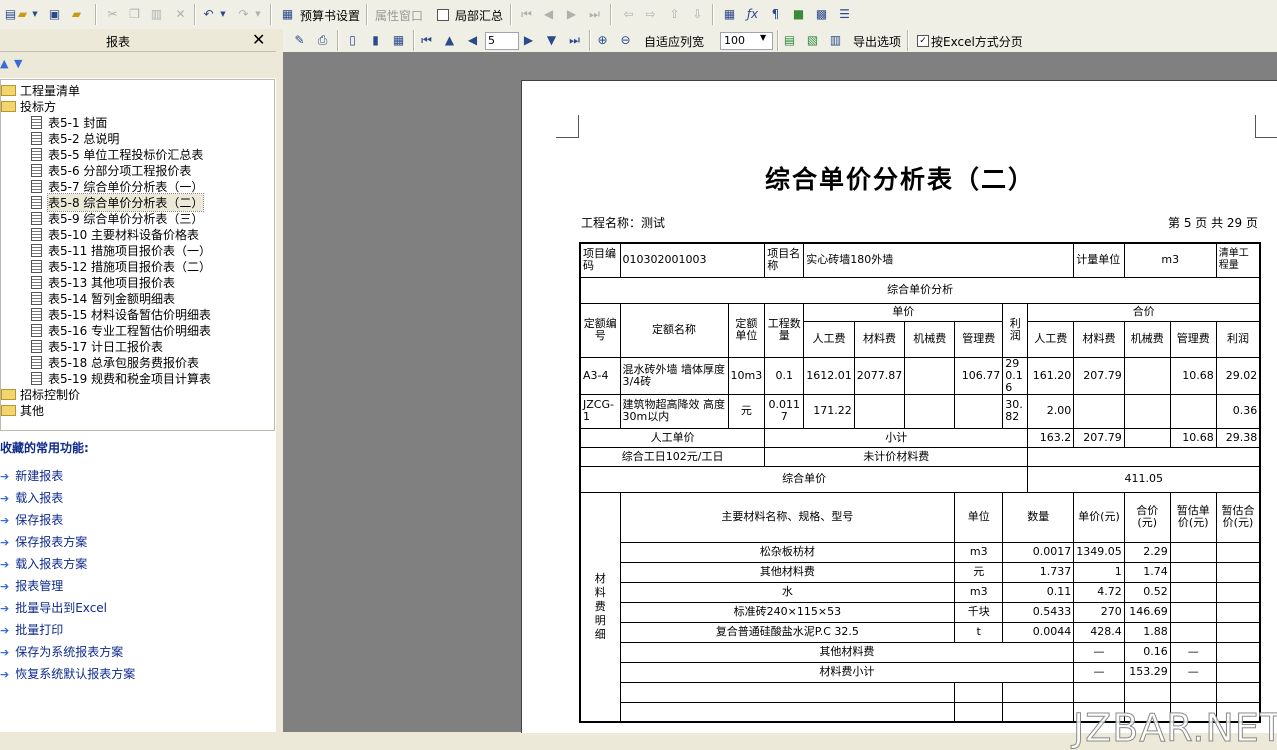 This screenshot has height=750, width=1277. I want to click on tree-item: 表5-12 措施项目报价表（二）, so click(121, 266).